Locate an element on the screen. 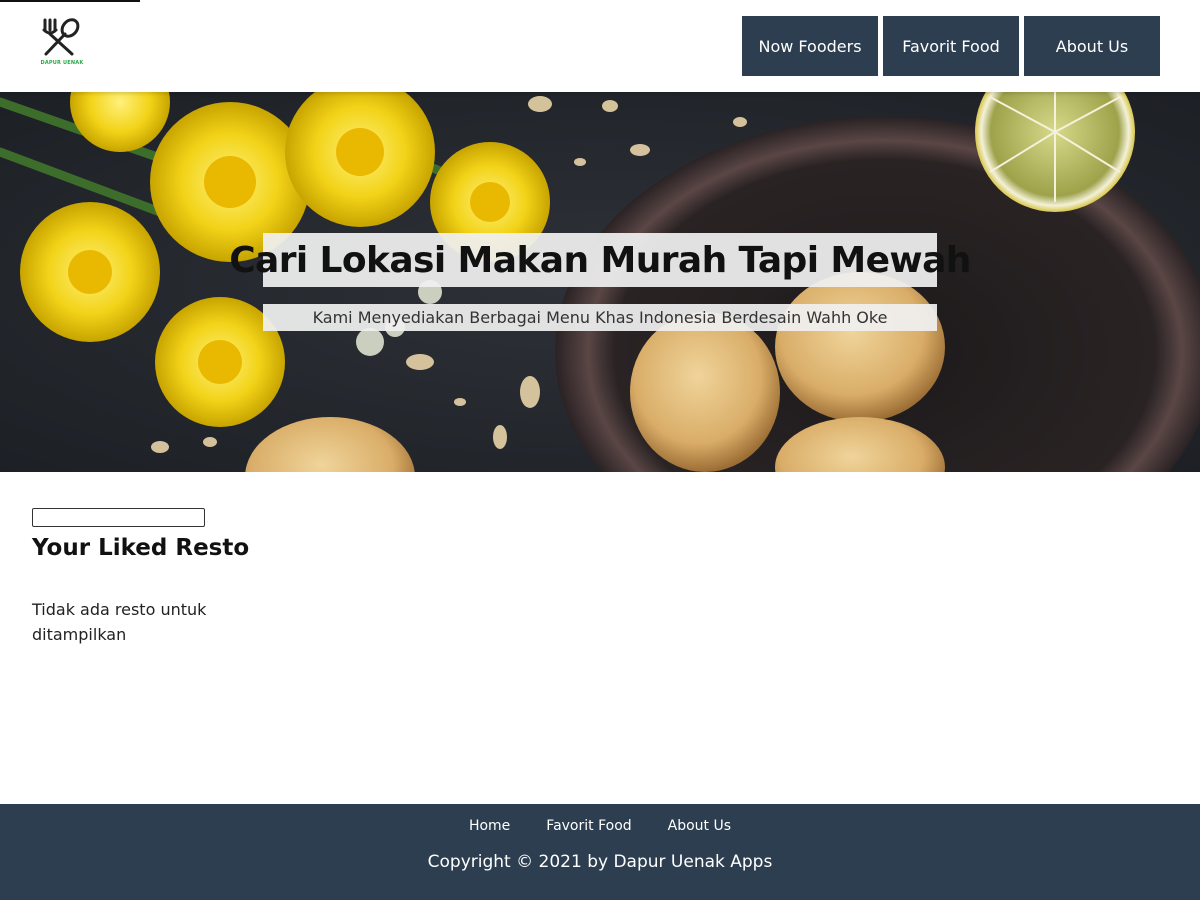 The image size is (1200, 900). logo-text: DAPUR UENAK is located at coordinates (62, 63).